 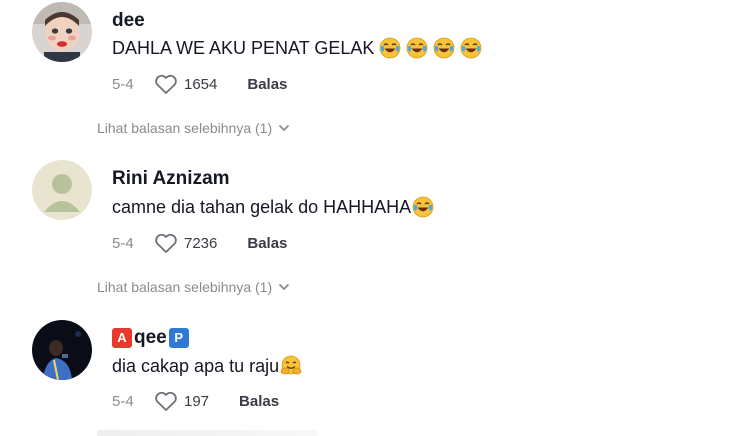 What do you see at coordinates (171, 179) in the screenshot?
I see `comment-username: Rini Aznizam` at bounding box center [171, 179].